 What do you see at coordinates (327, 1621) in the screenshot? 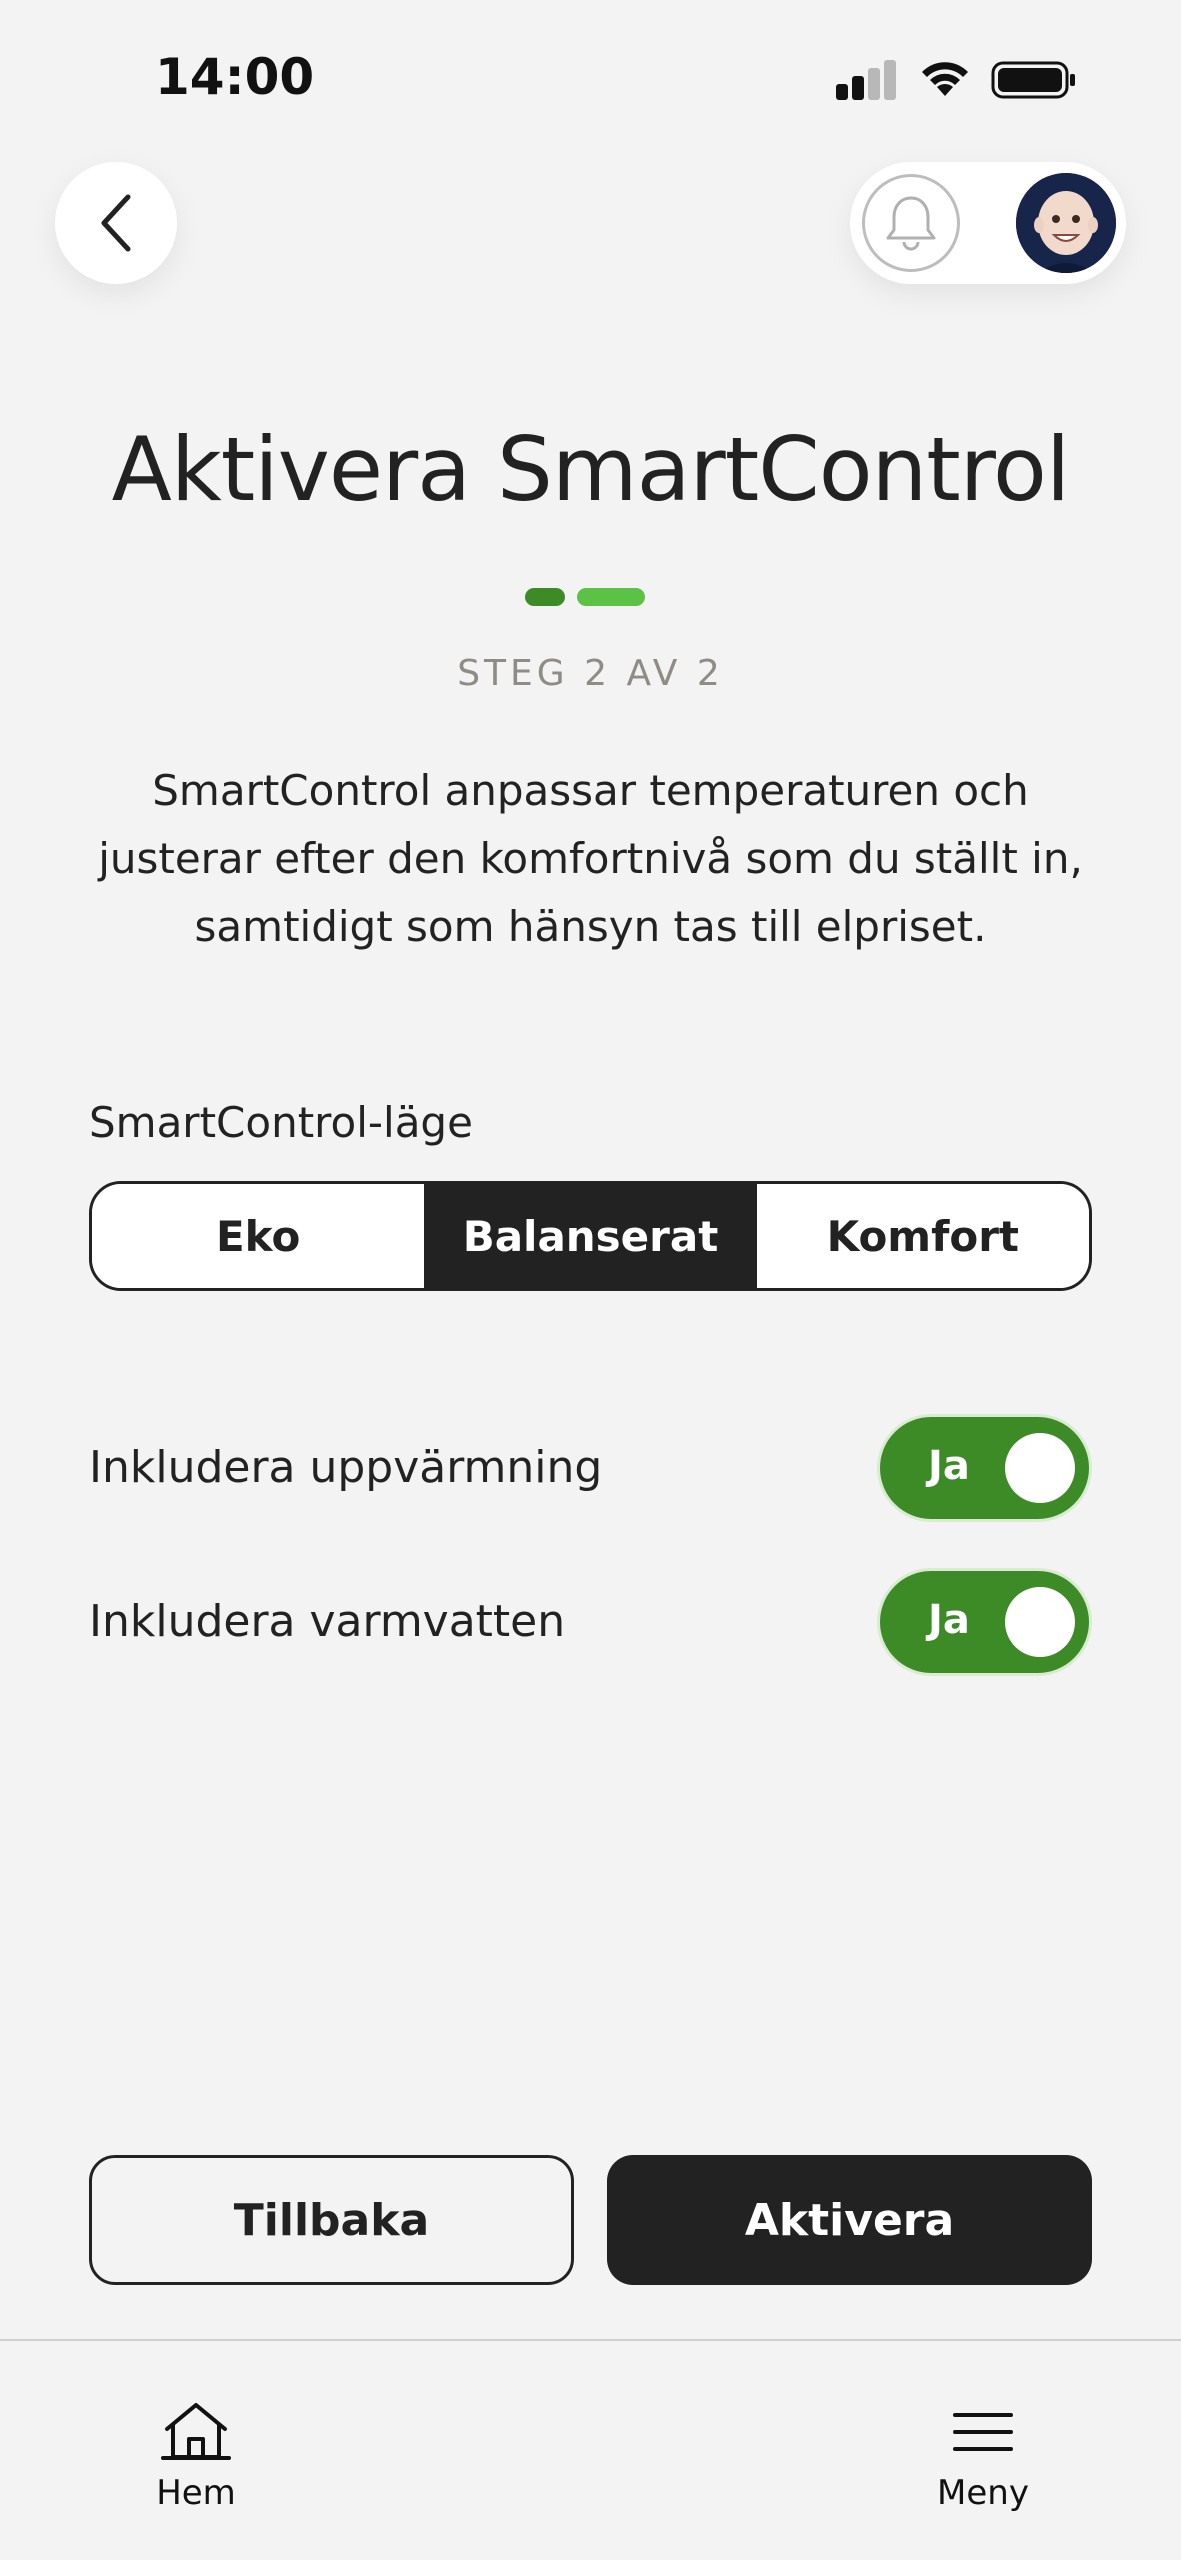
I see `toggle-label-hot-water: Inkludera varmvatten` at bounding box center [327, 1621].